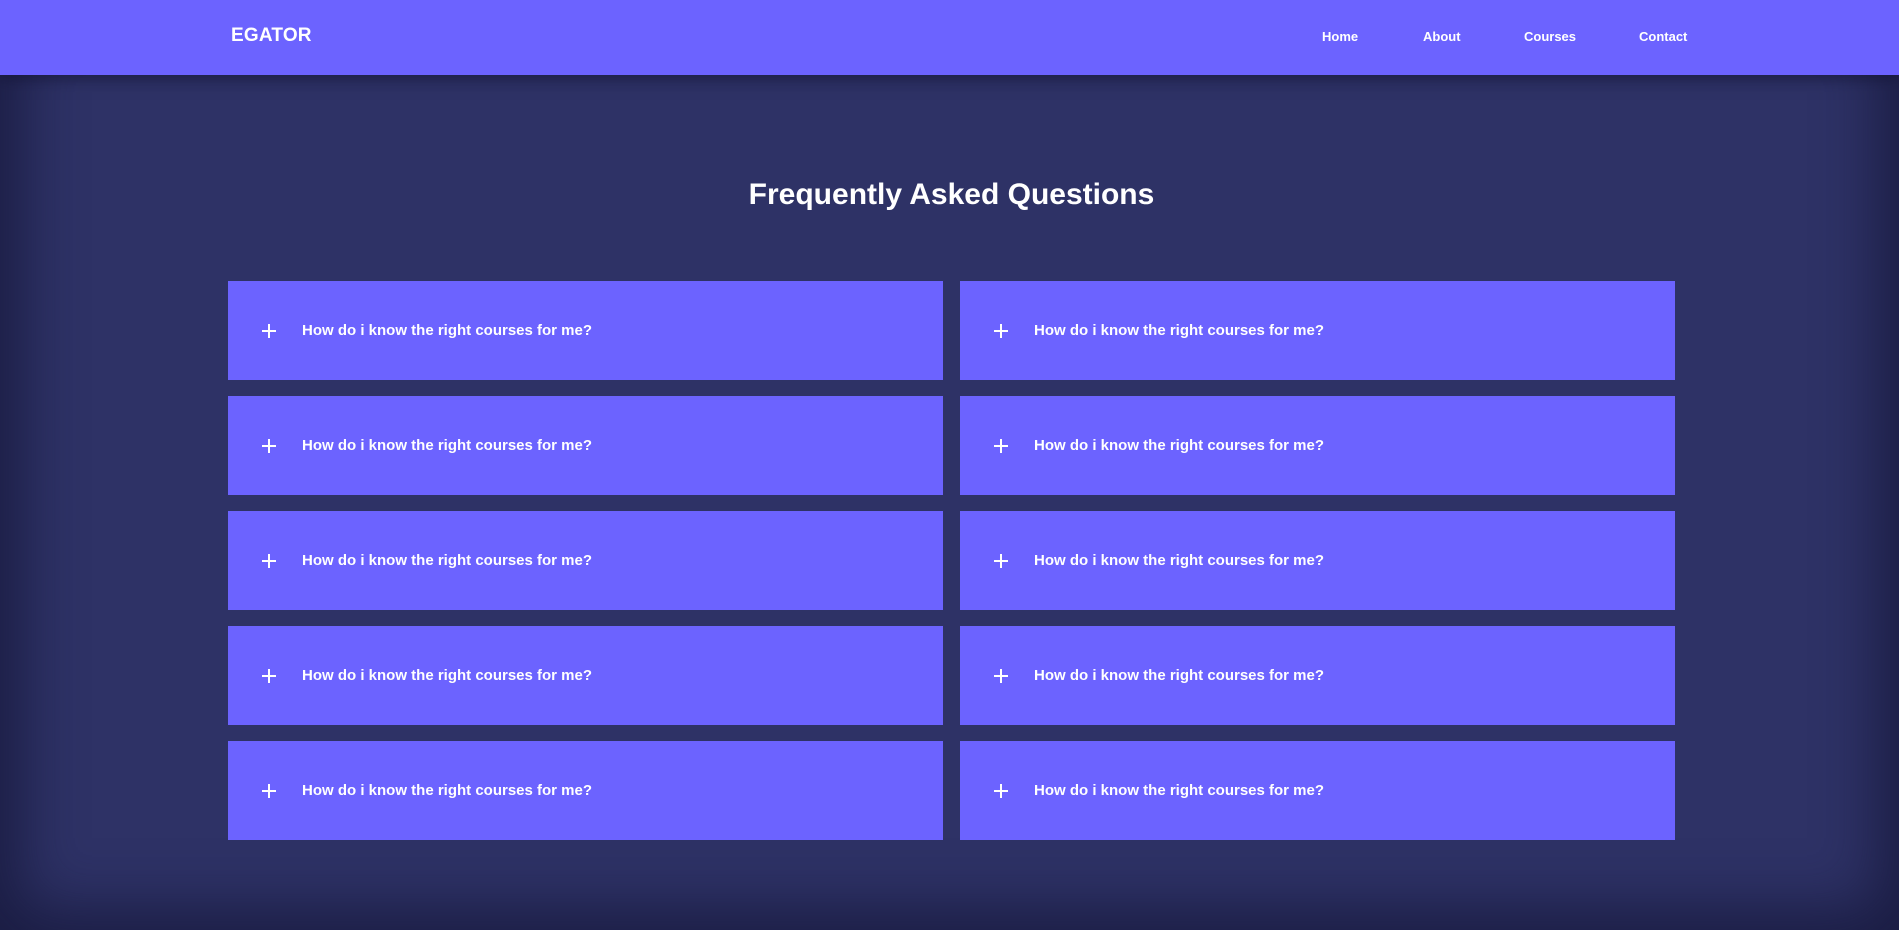 This screenshot has width=1899, height=930. I want to click on nav-link-courses: Courses, so click(1550, 36).